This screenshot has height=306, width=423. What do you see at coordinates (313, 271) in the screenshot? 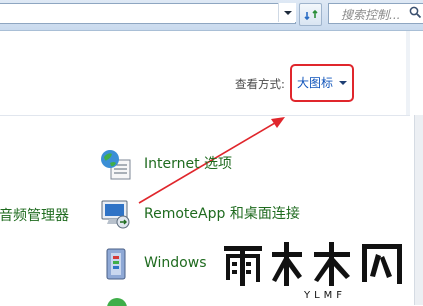
I see `ylmf-watermark-logo: YLMF` at bounding box center [313, 271].